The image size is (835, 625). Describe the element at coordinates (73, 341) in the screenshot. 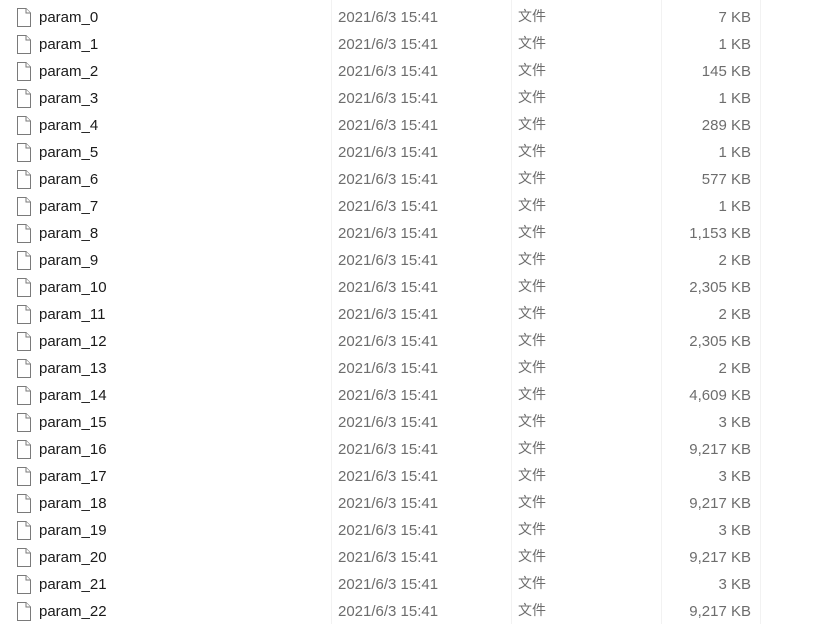

I see `file-name: param_12` at that location.